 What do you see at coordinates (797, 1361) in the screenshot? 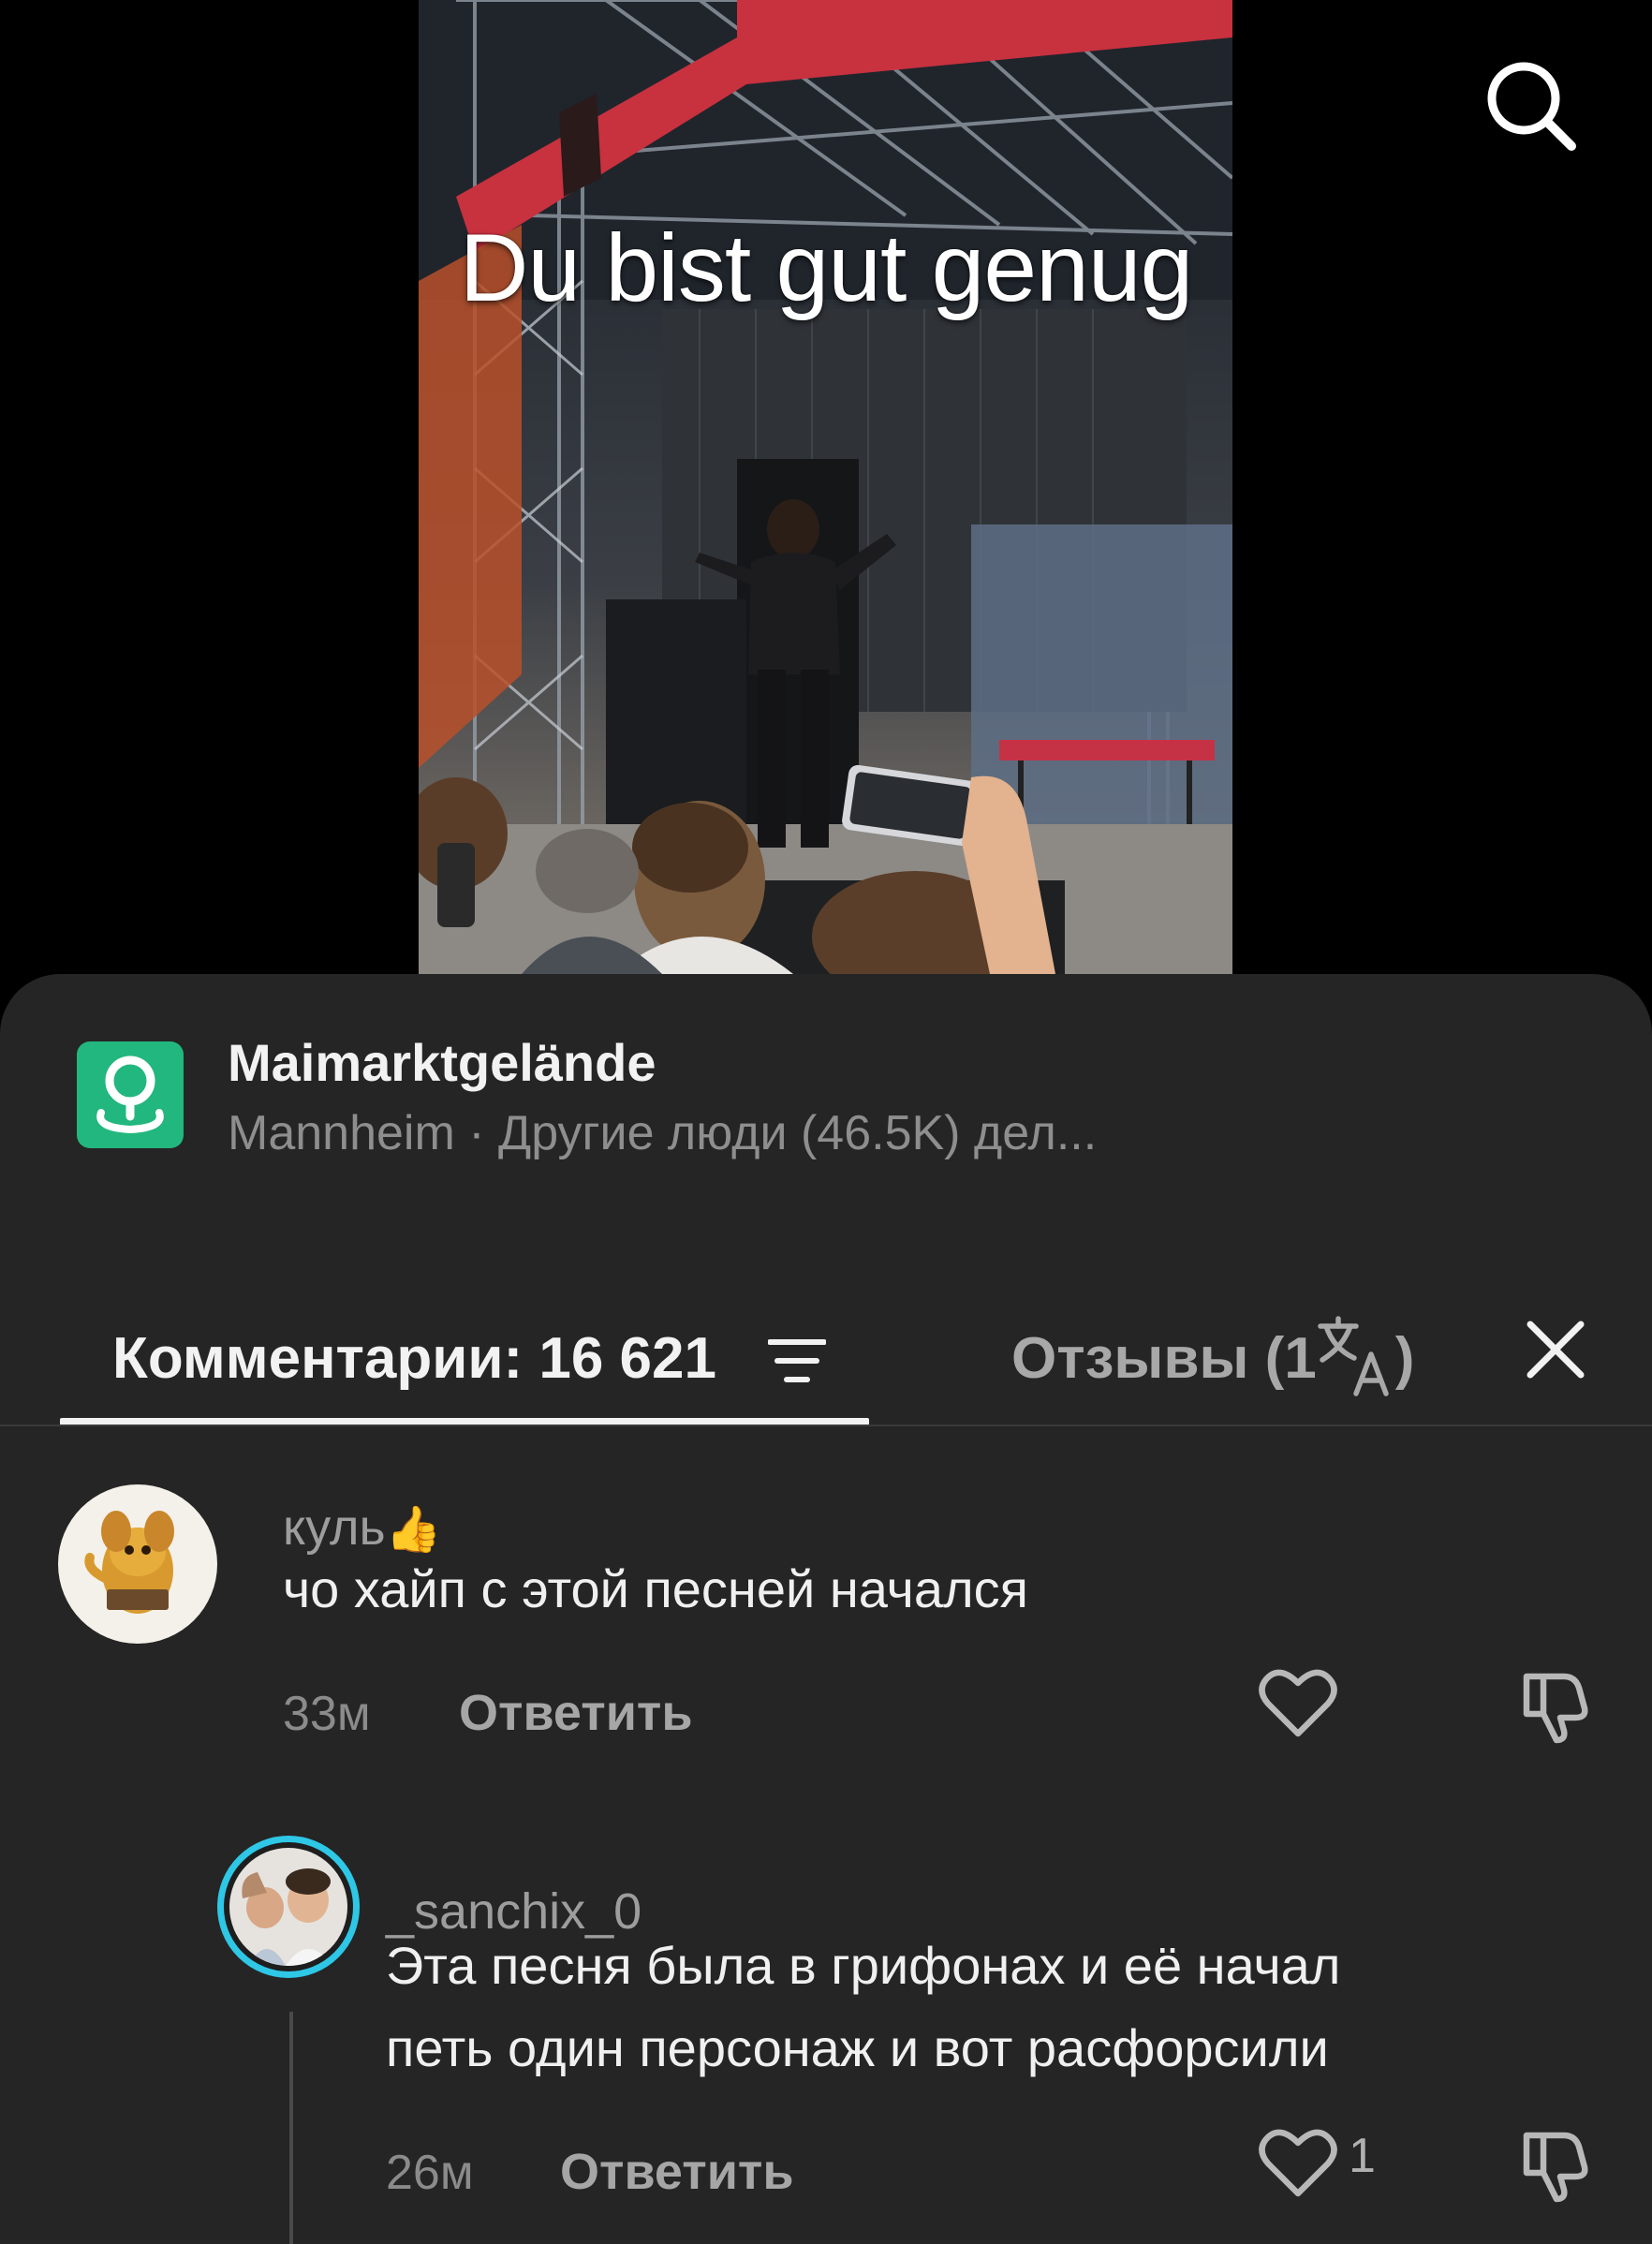
I see `sort-icon` at bounding box center [797, 1361].